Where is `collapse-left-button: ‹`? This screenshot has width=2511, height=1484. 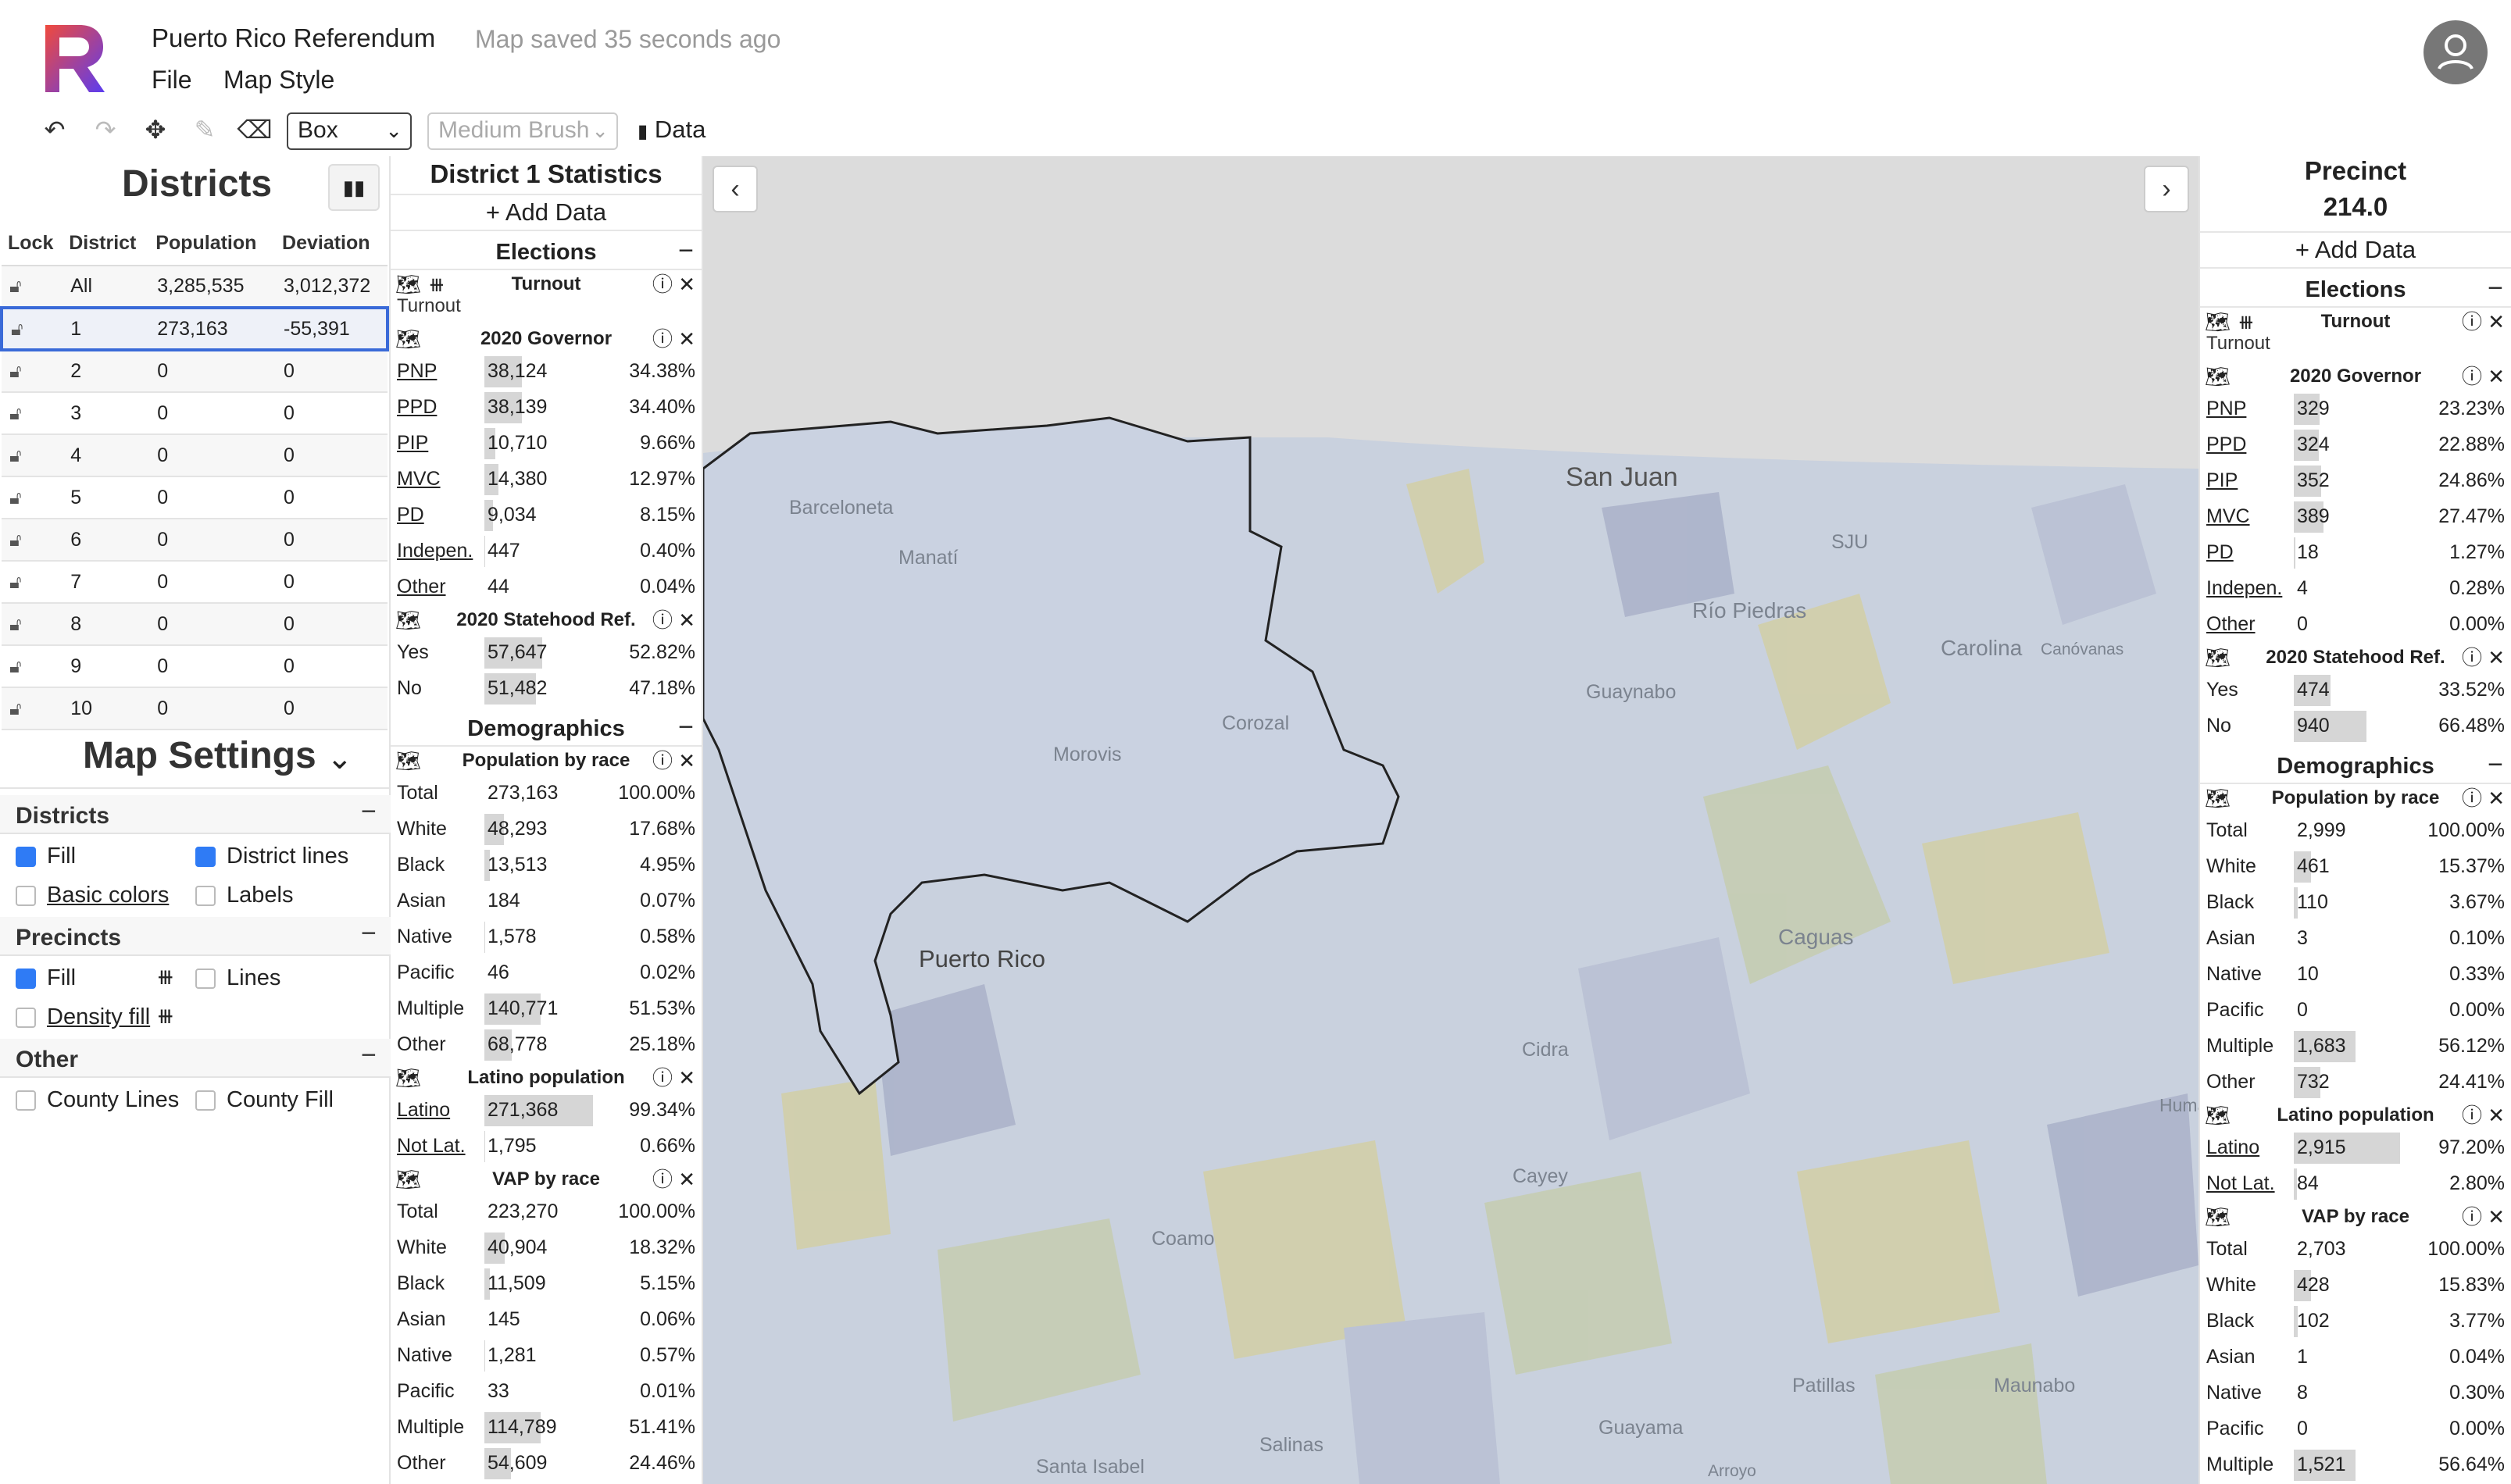
collapse-left-button: ‹ is located at coordinates (735, 189).